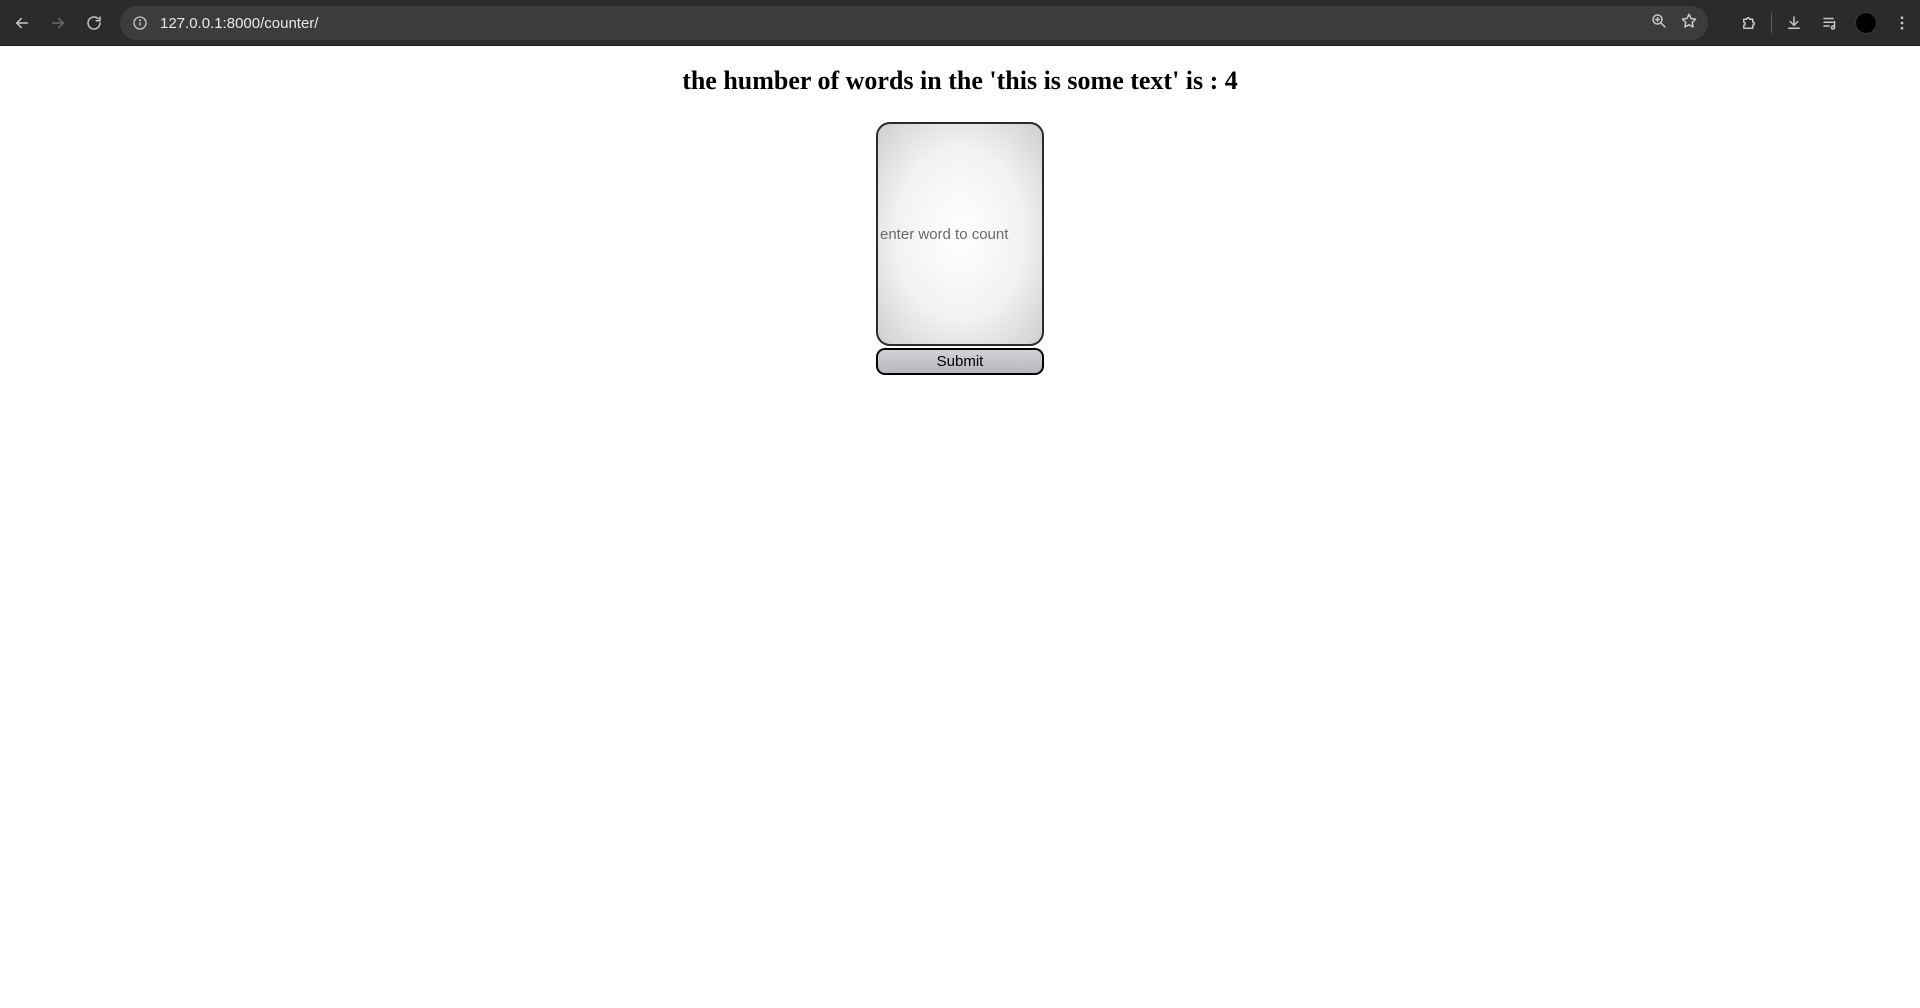  I want to click on kebab-menu-icon, so click(1902, 23).